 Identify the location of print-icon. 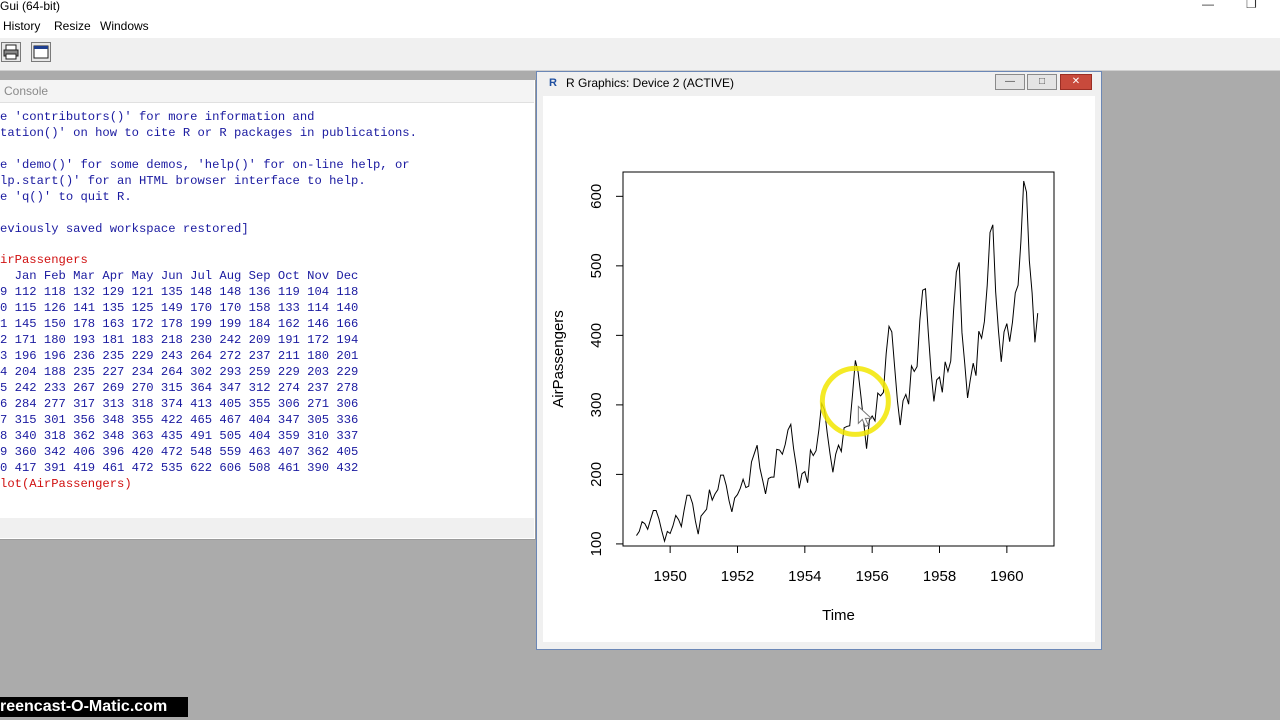
(11, 52).